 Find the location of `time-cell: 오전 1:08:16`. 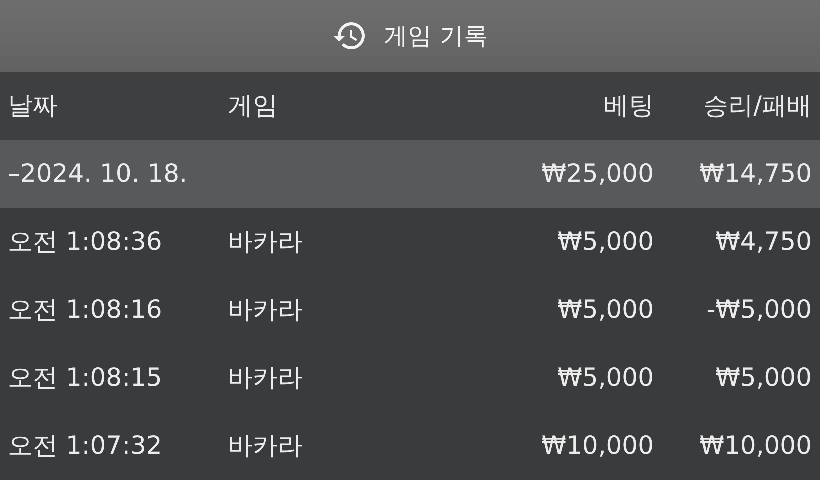

time-cell: 오전 1:08:16 is located at coordinates (85, 309).